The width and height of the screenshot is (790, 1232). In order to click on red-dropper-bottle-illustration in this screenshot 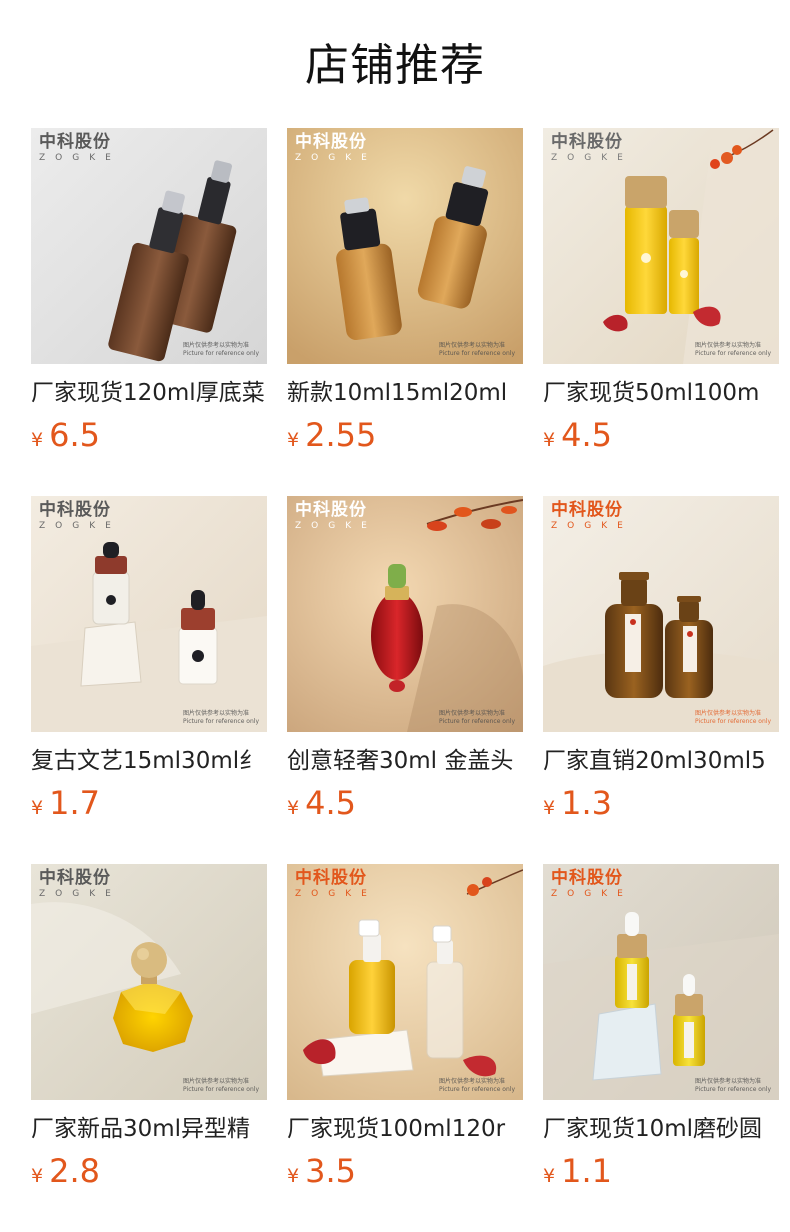, I will do `click(405, 614)`.